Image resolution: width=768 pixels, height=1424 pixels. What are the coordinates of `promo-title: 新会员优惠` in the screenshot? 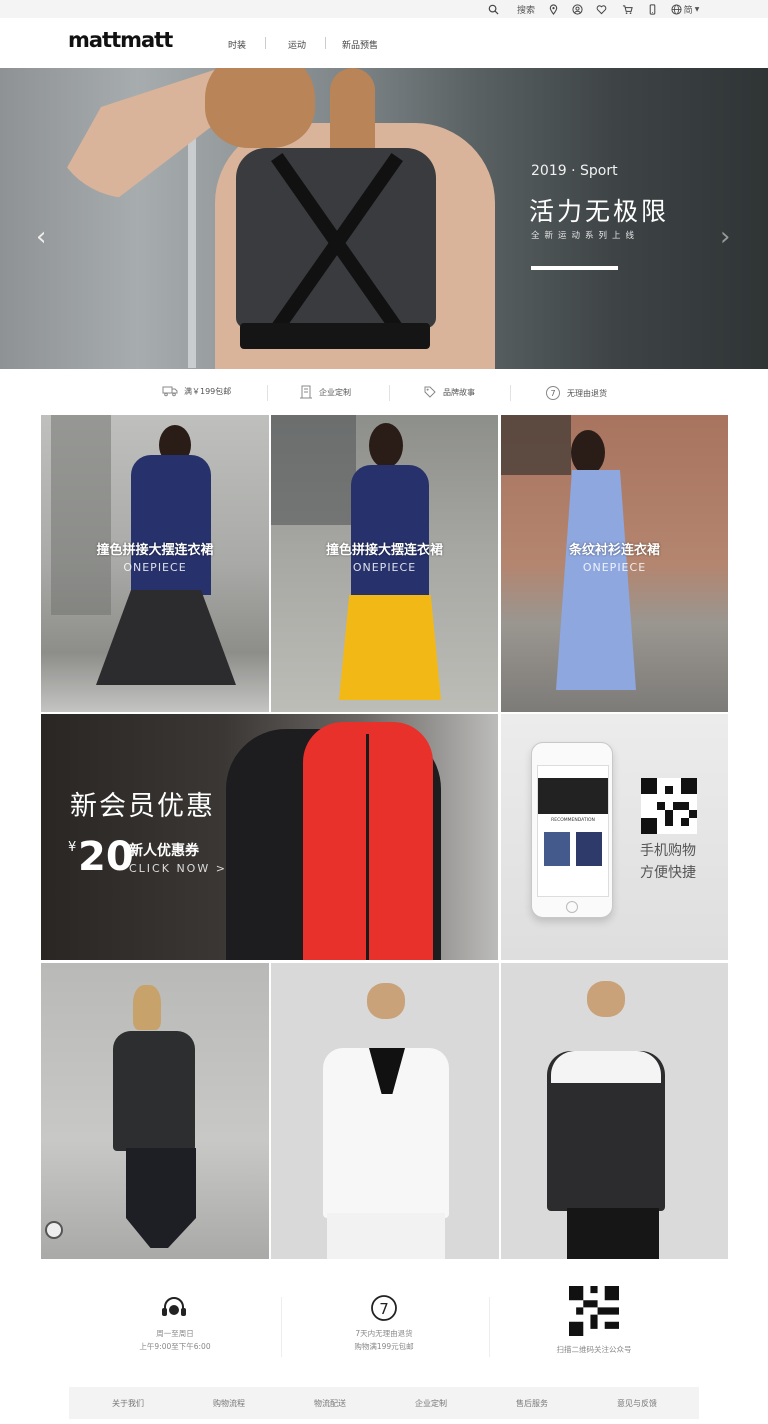 It's located at (142, 806).